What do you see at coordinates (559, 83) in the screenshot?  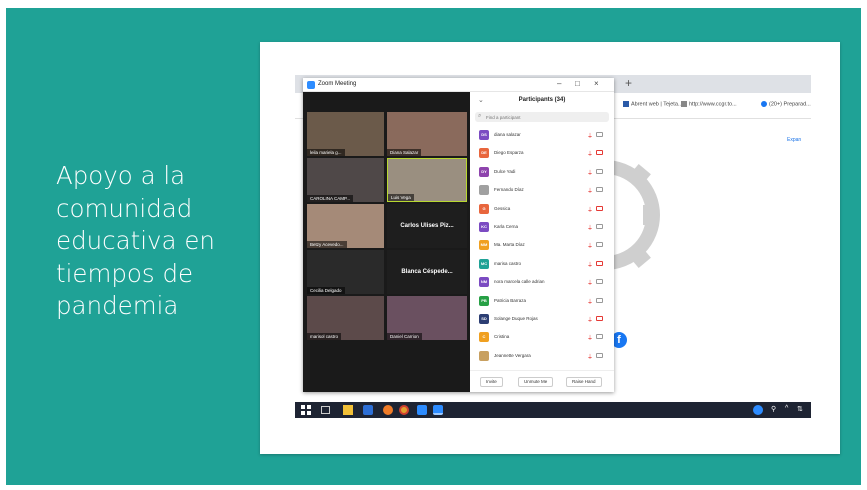 I see `minimize-button: –` at bounding box center [559, 83].